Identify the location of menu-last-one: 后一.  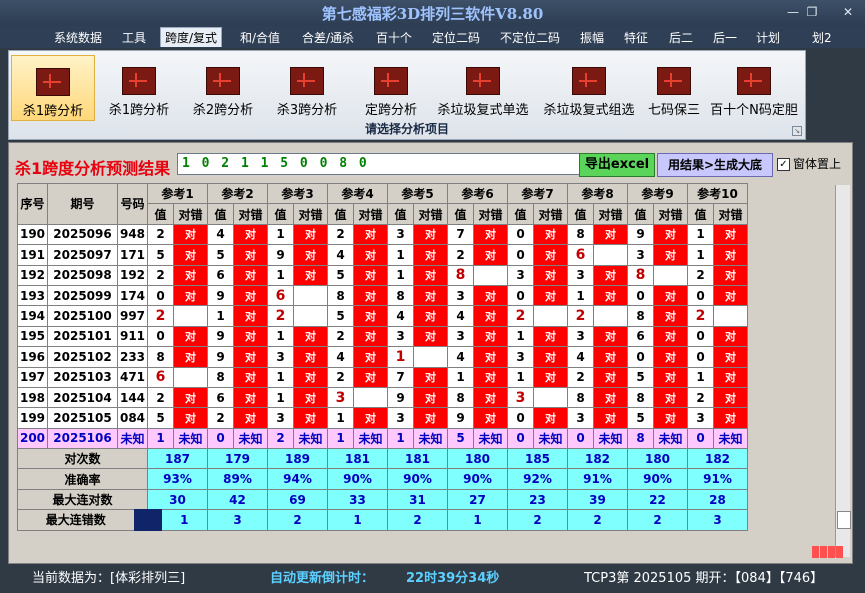
(725, 37).